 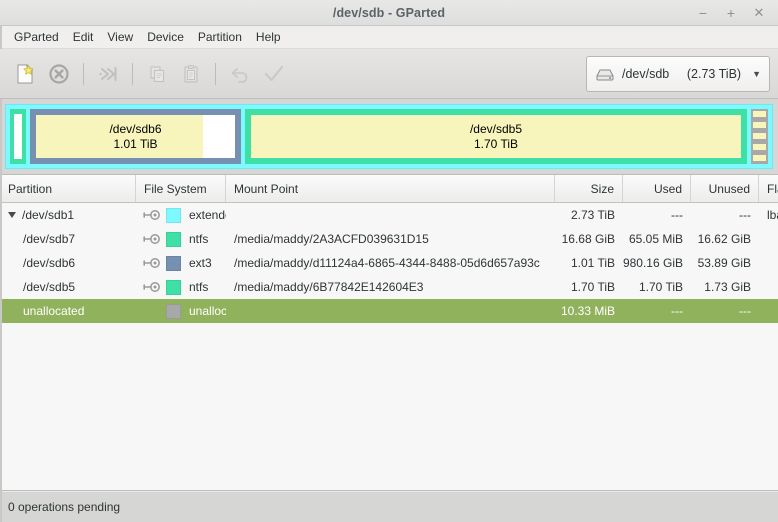 I want to click on cell-unused: 1.73 GiB, so click(x=727, y=287).